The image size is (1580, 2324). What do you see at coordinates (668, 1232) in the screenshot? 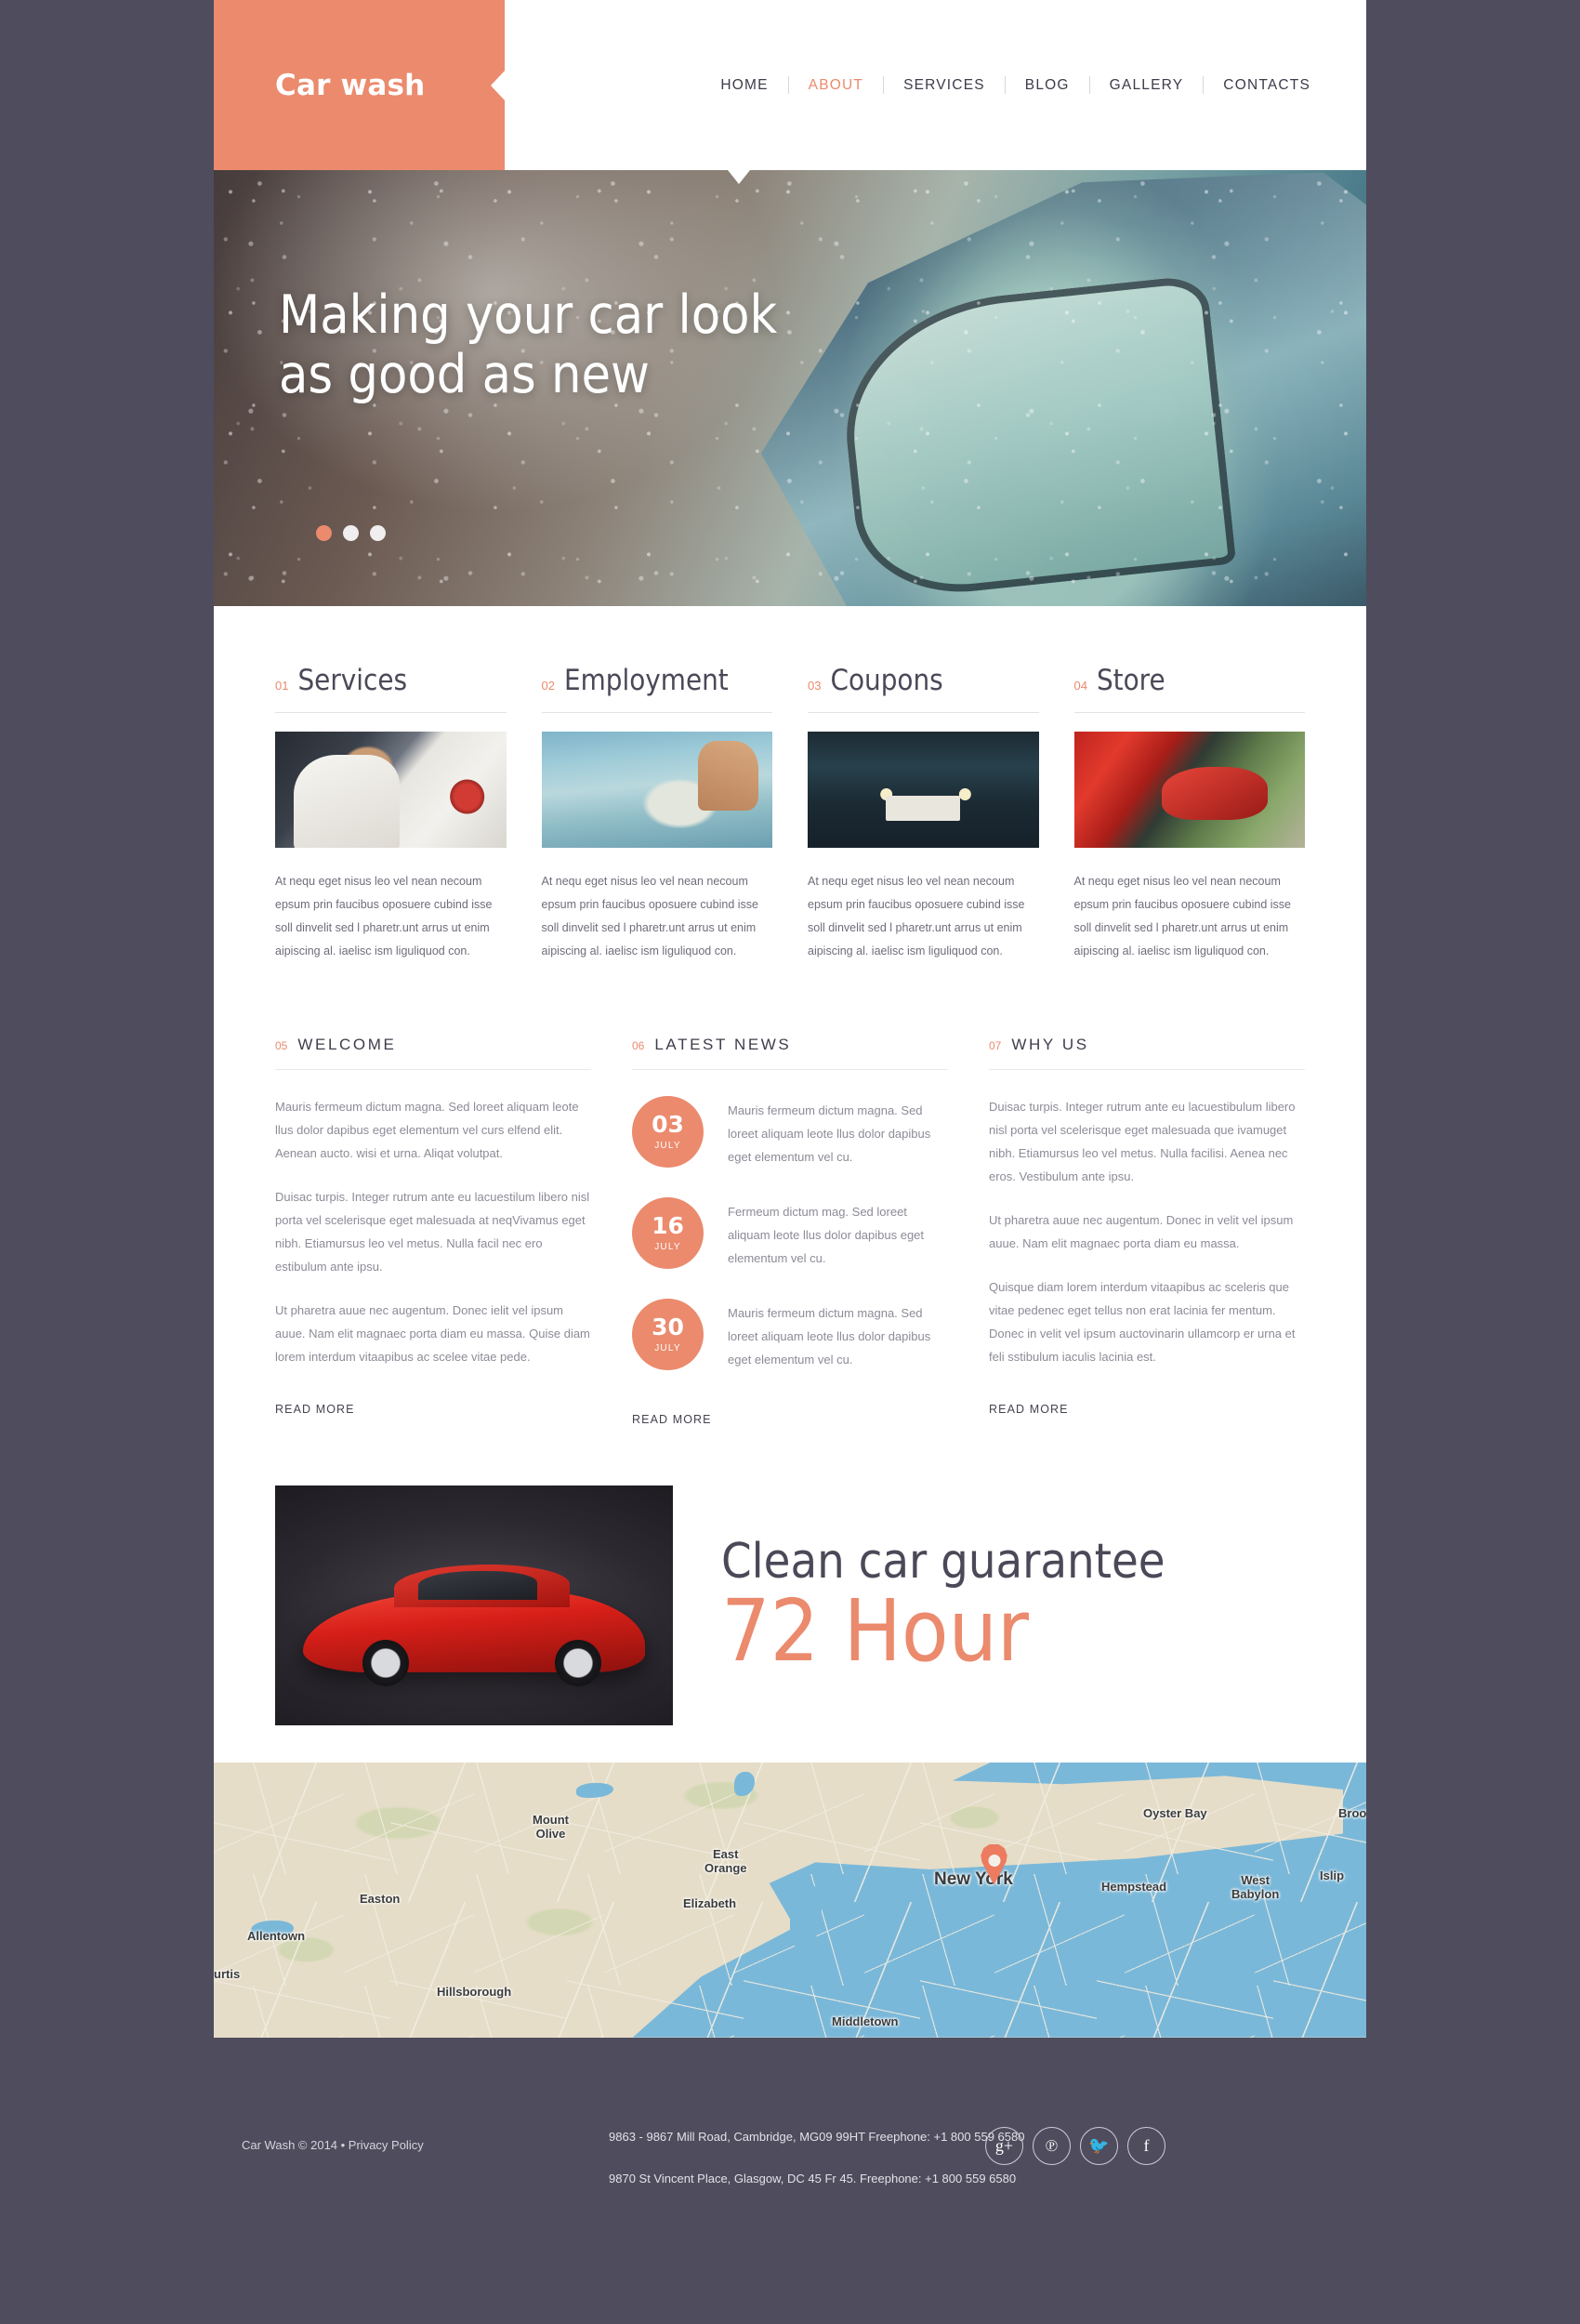
I see `news-date-badge: 16 JULY` at bounding box center [668, 1232].